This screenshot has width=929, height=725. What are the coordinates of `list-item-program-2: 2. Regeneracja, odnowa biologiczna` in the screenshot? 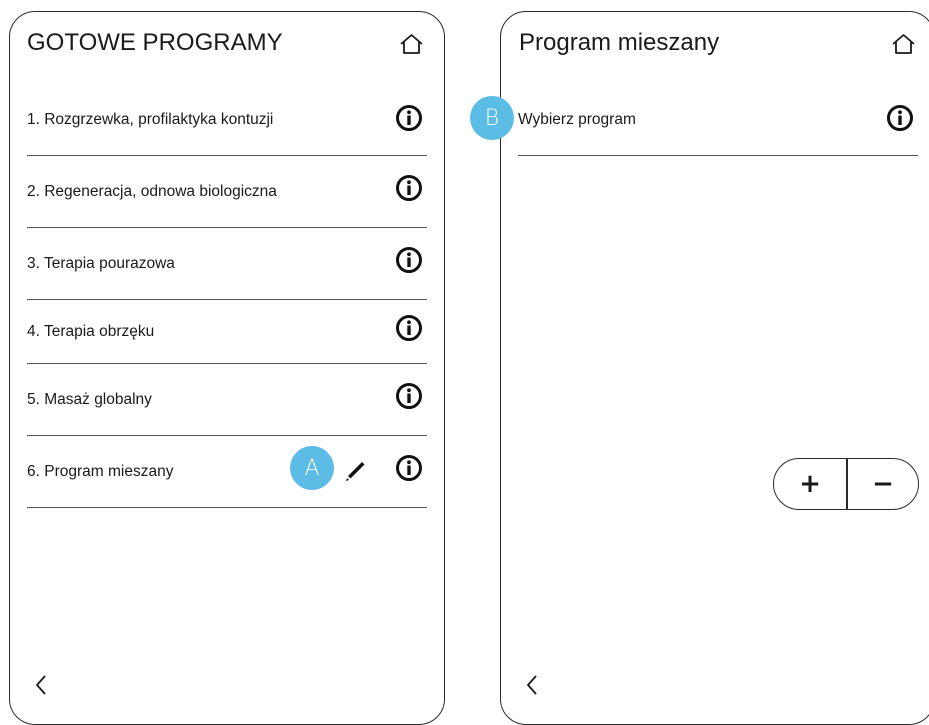 It's located at (227, 192).